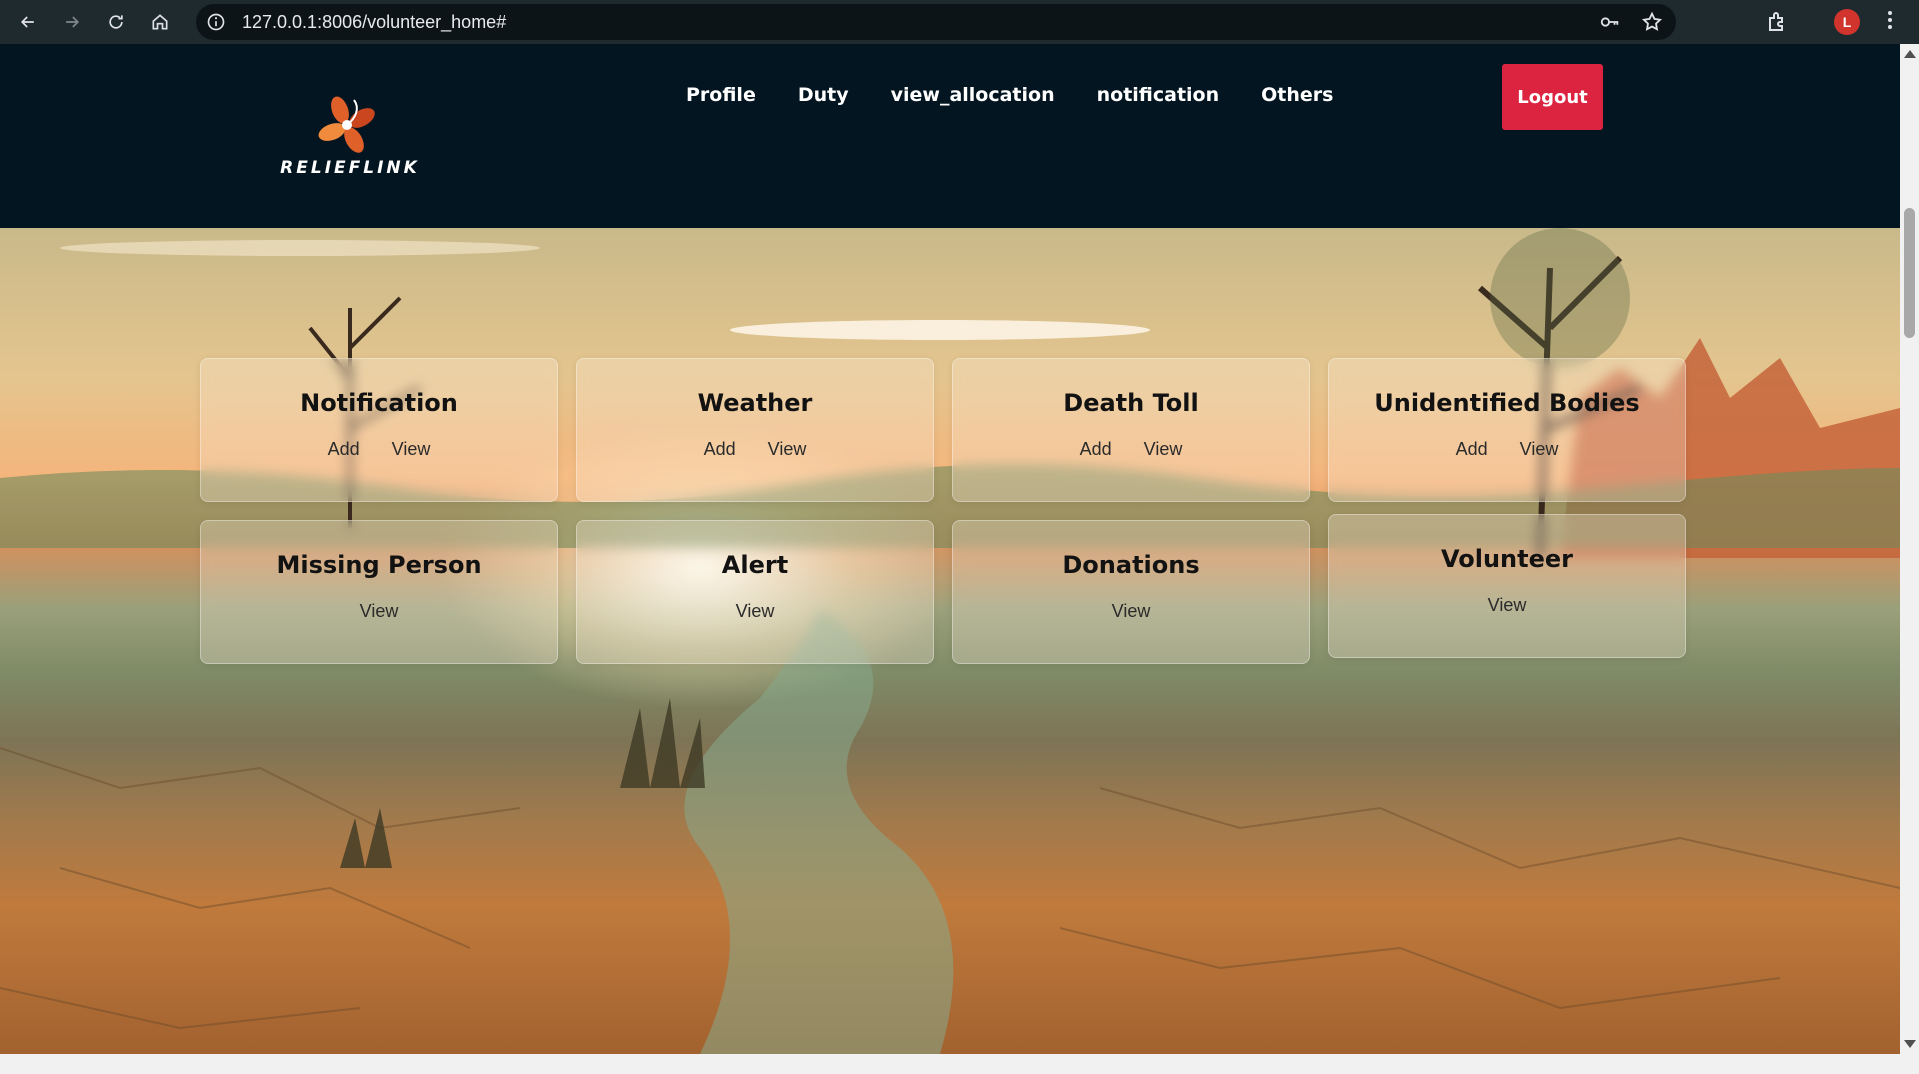 The height and width of the screenshot is (1074, 1919). I want to click on card-title: Weather, so click(755, 403).